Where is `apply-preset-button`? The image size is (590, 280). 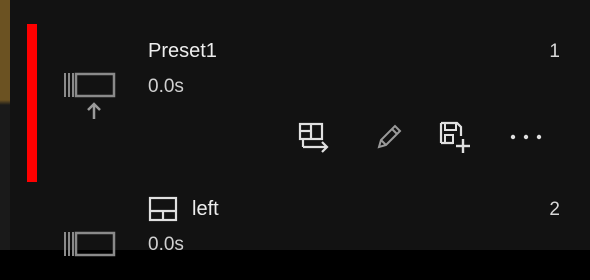
apply-preset-button is located at coordinates (315, 137).